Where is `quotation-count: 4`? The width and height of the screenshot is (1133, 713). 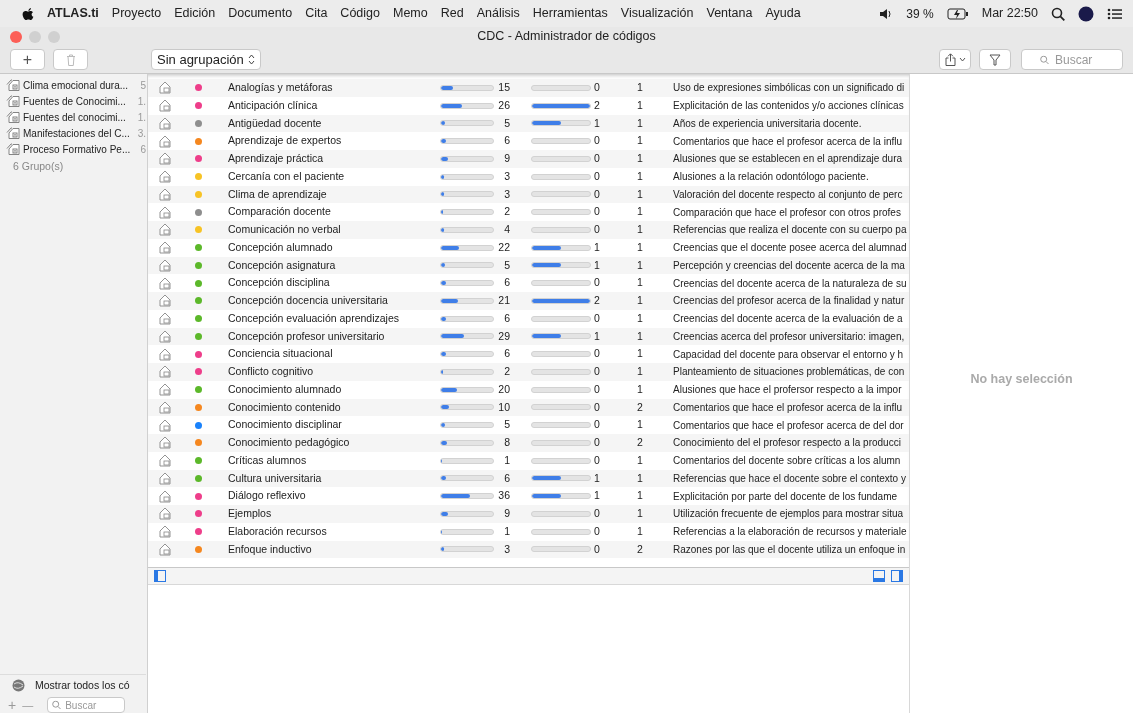
quotation-count: 4 is located at coordinates (506, 229).